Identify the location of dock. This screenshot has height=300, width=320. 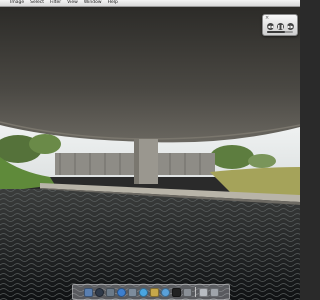
(151, 292).